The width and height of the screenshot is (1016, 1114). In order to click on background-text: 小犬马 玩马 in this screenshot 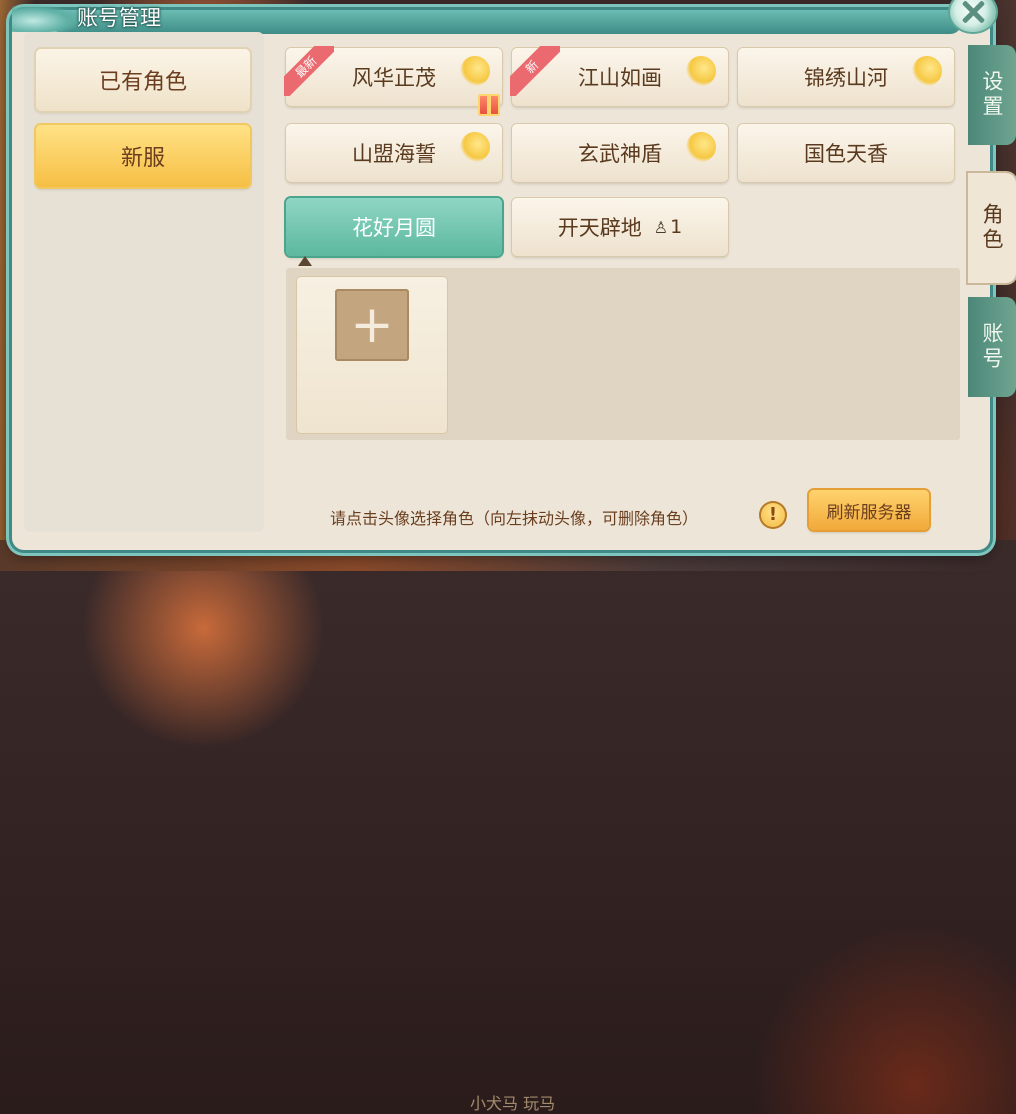, I will do `click(513, 1103)`.